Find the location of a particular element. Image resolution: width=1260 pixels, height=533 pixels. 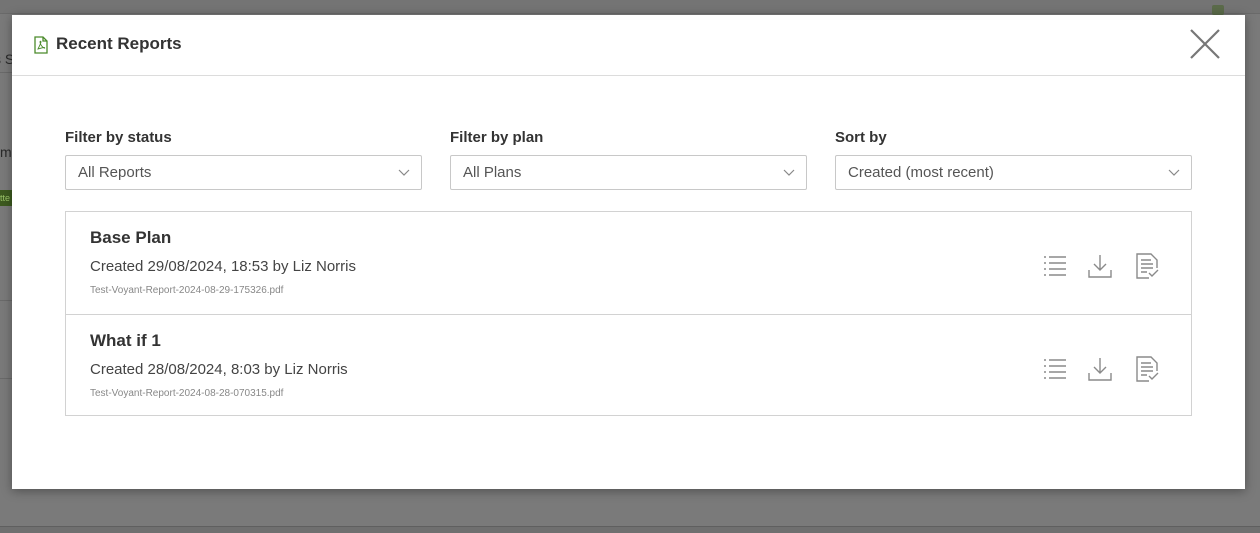

filter-plan-select: All Plans is located at coordinates (628, 172).